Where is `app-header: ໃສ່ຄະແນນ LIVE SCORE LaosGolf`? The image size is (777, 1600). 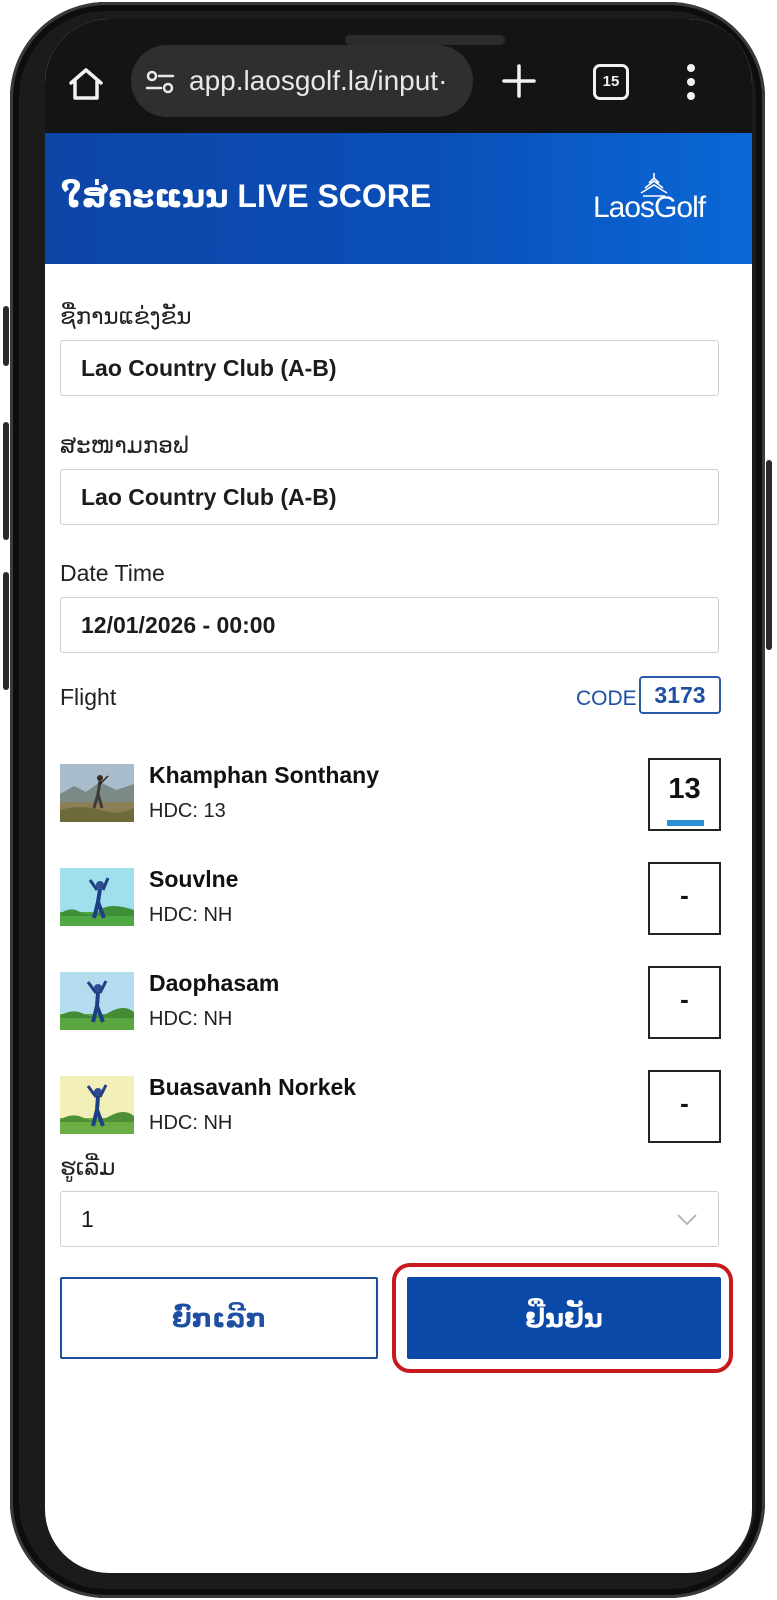
app-header: ໃສ່ຄະແນນ LIVE SCORE LaosGolf is located at coordinates (398, 198).